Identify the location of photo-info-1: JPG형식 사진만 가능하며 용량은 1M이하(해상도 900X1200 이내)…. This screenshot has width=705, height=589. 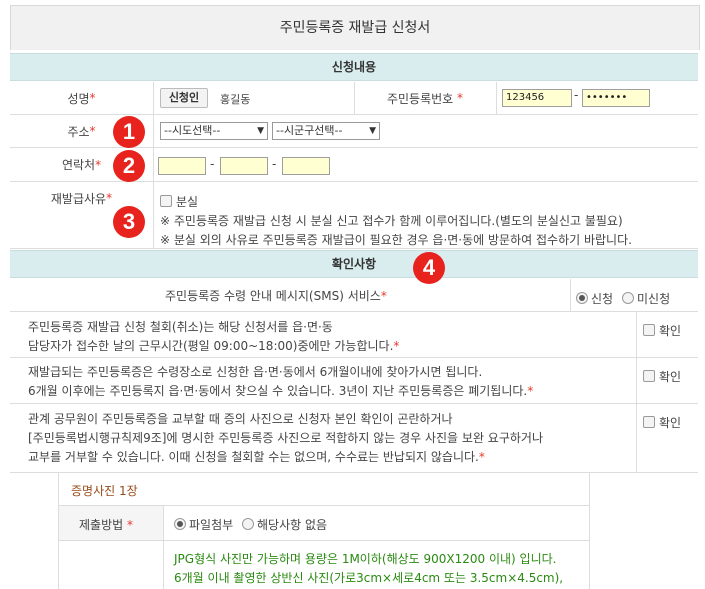
(365, 559).